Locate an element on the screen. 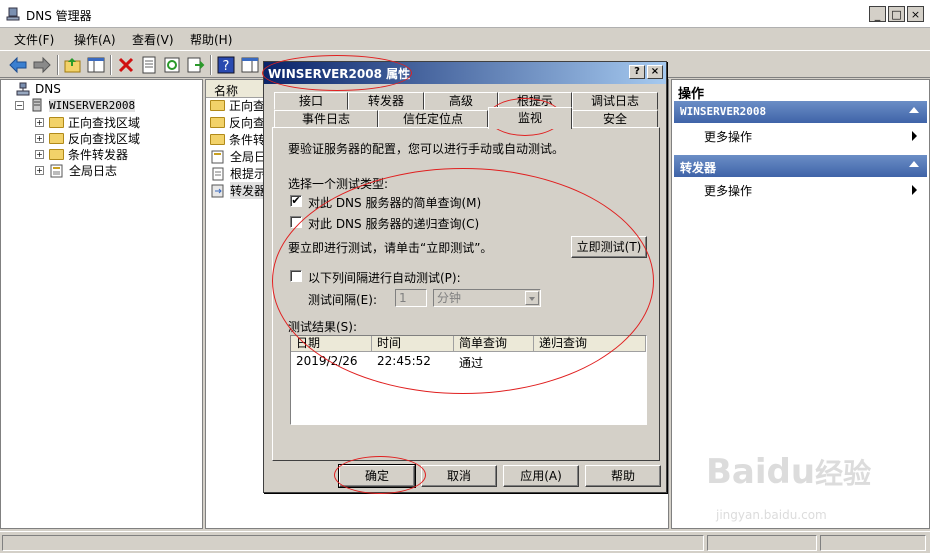  tree-node-server: − WINSERVER2008 is located at coordinates (75, 105).